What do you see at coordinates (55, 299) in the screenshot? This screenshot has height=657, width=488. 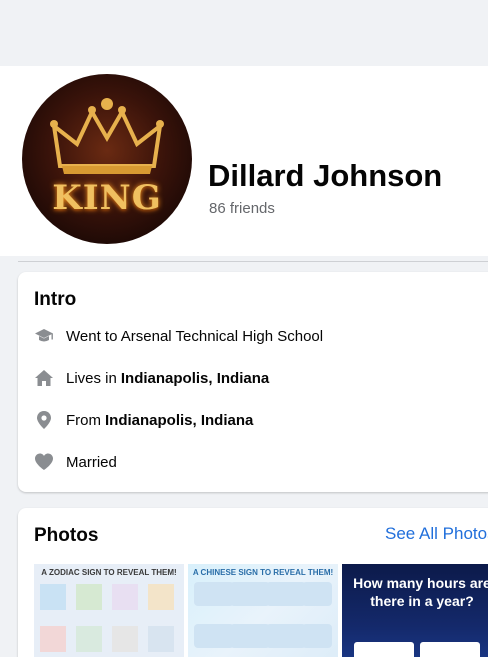 I see `intro-title: Intro` at bounding box center [55, 299].